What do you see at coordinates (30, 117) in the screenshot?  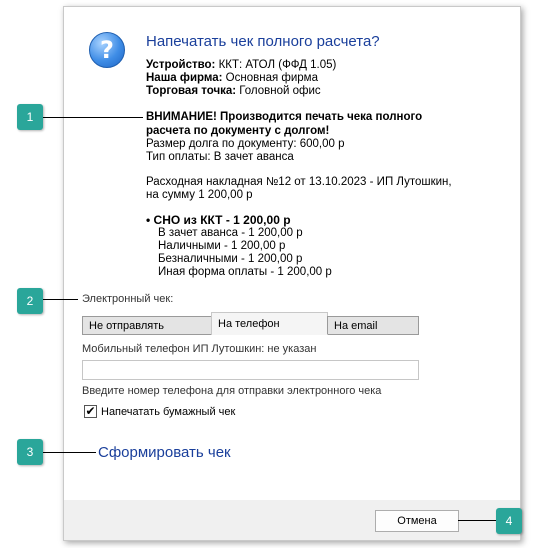 I see `callout-1: 1` at bounding box center [30, 117].